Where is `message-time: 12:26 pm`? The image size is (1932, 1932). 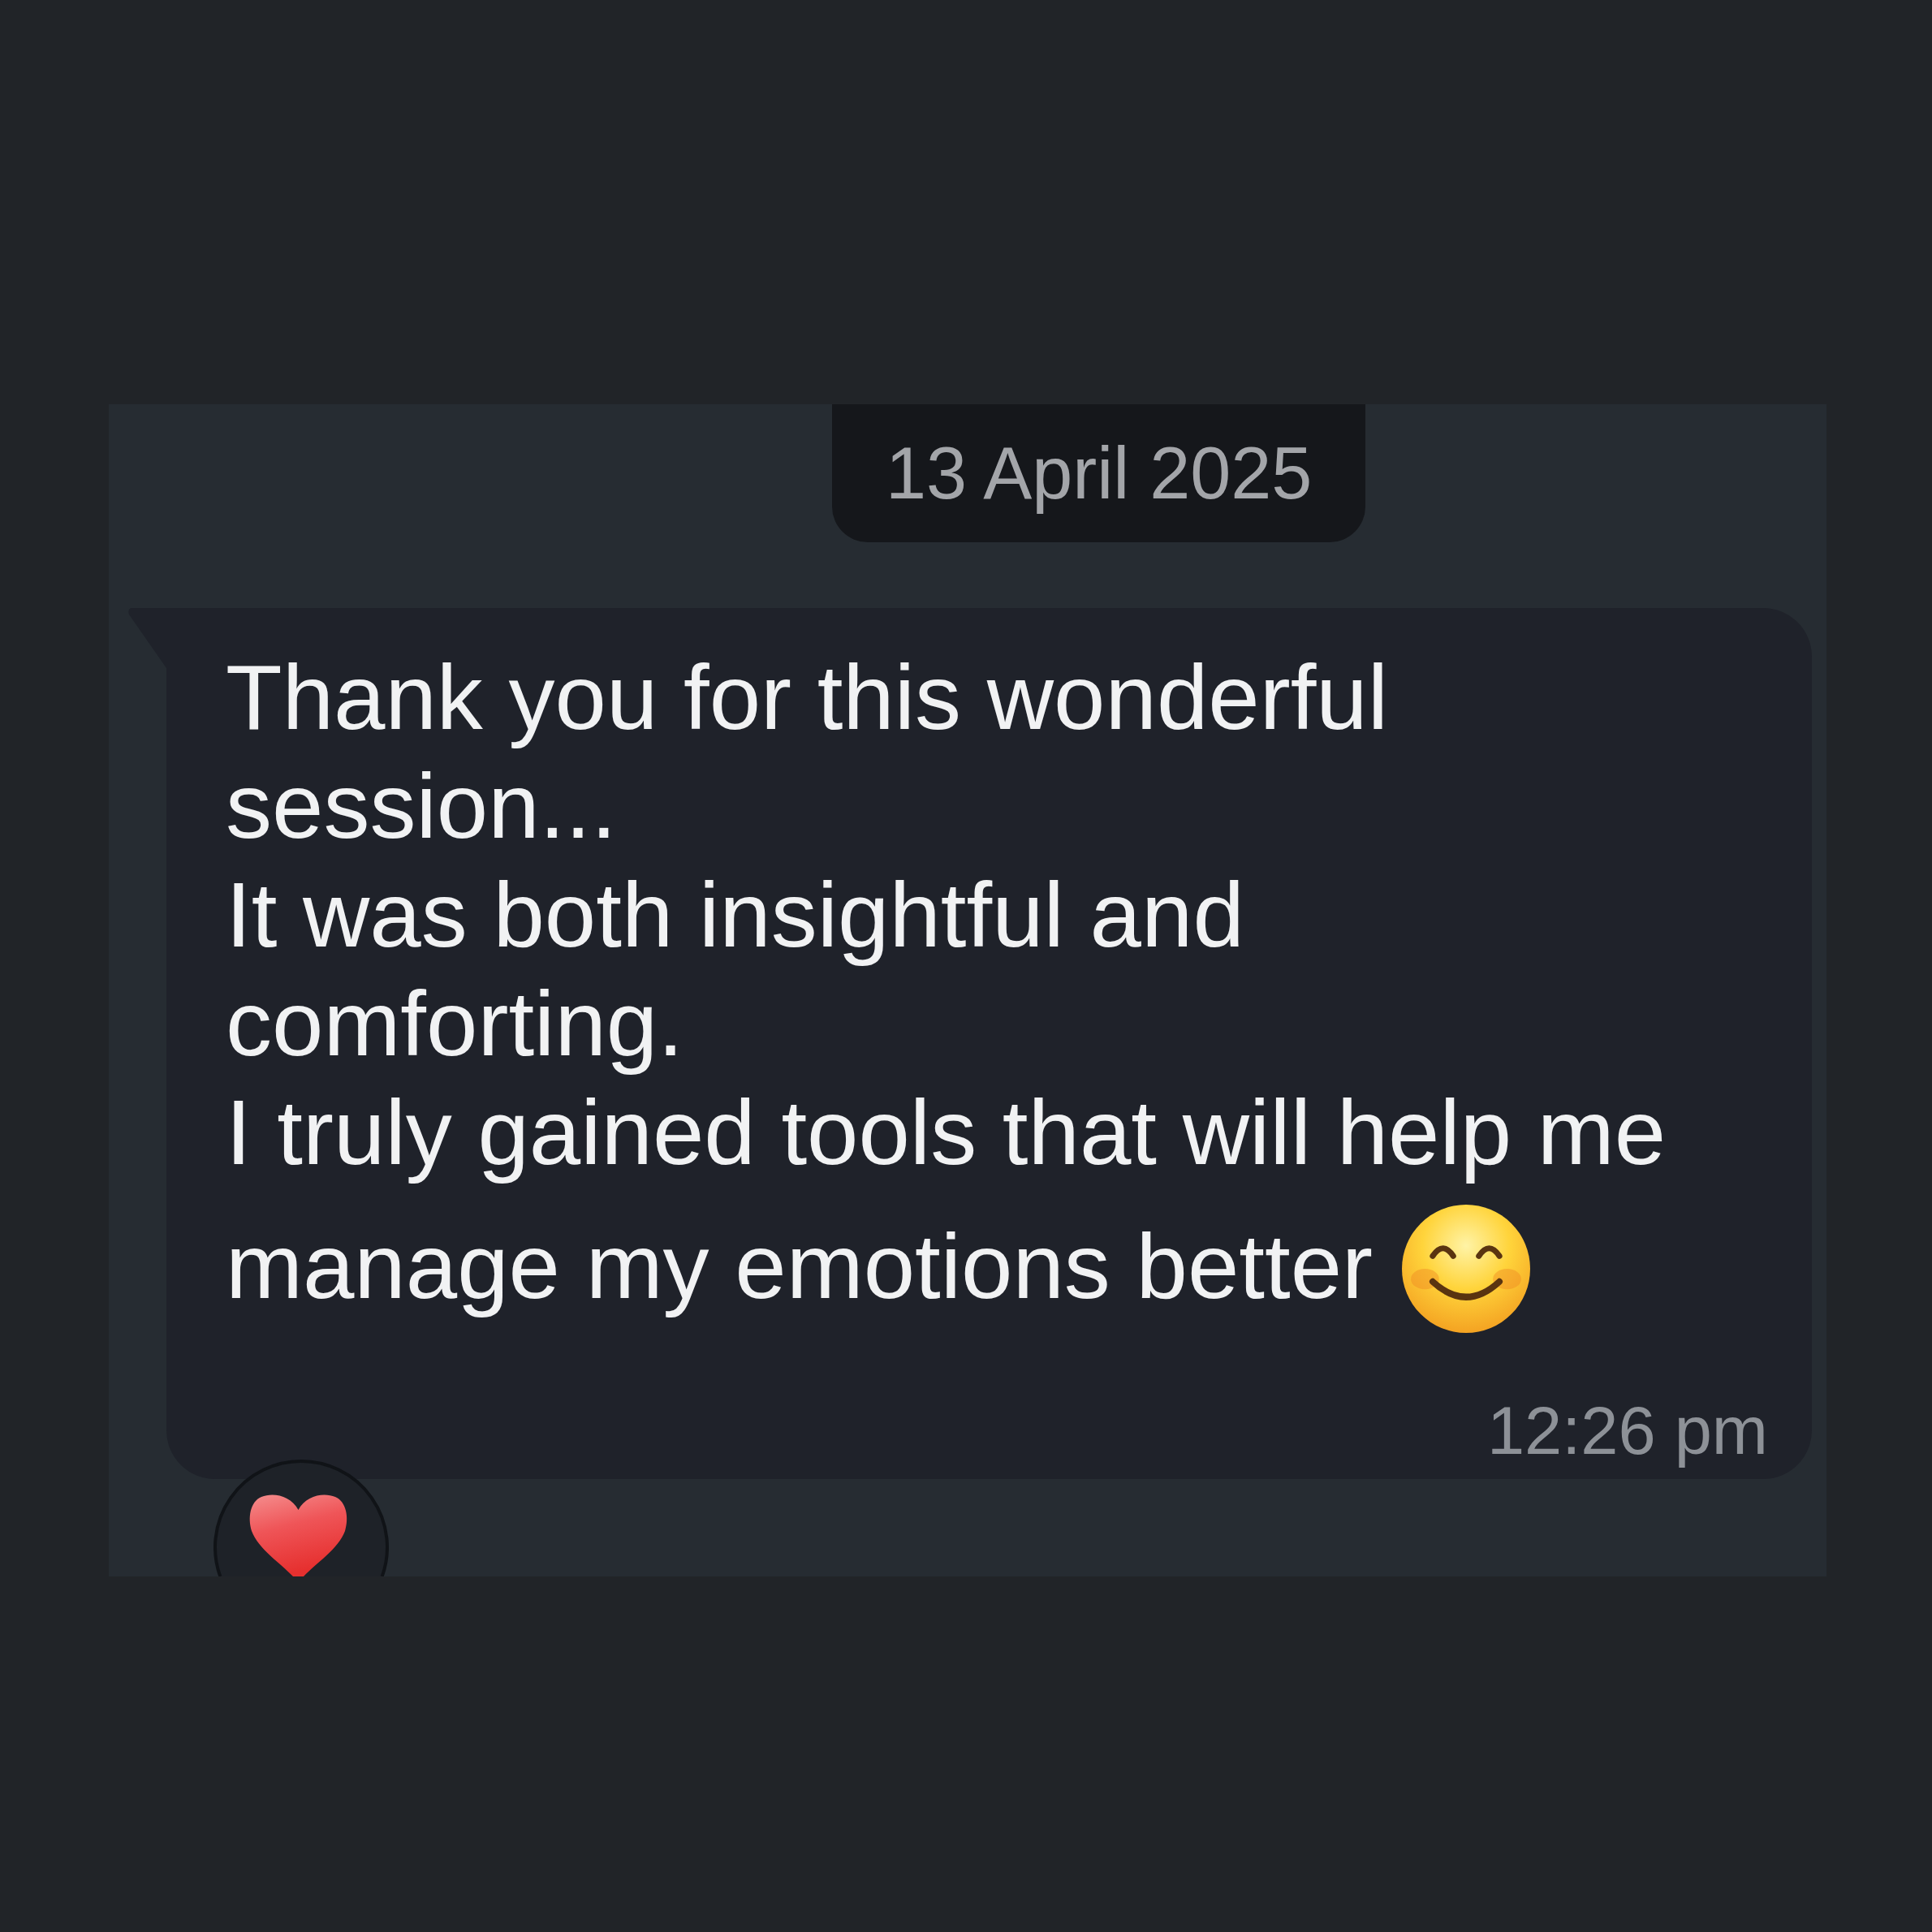 message-time: 12:26 pm is located at coordinates (1627, 1431).